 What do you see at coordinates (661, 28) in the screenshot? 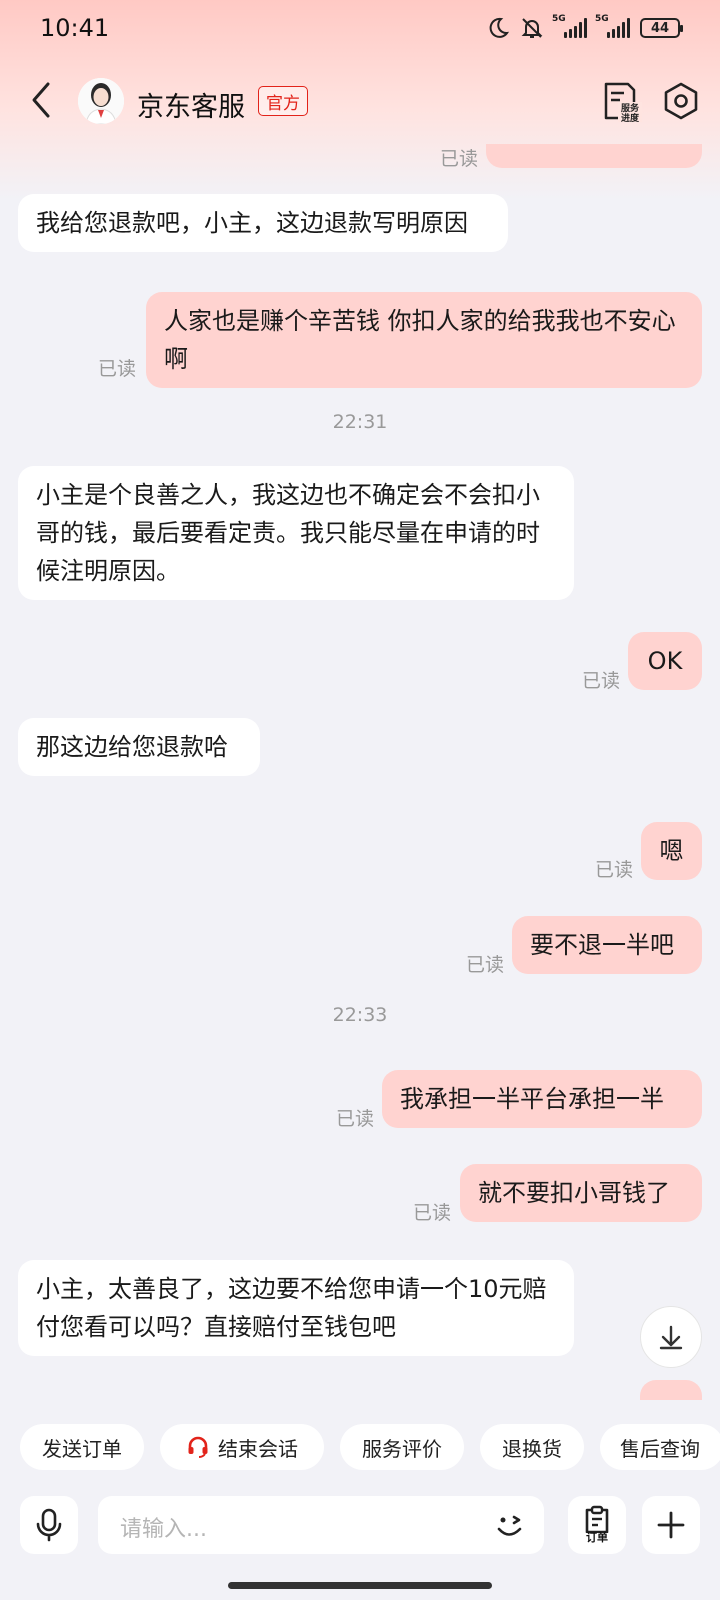
I see `battery-icon: 44` at bounding box center [661, 28].